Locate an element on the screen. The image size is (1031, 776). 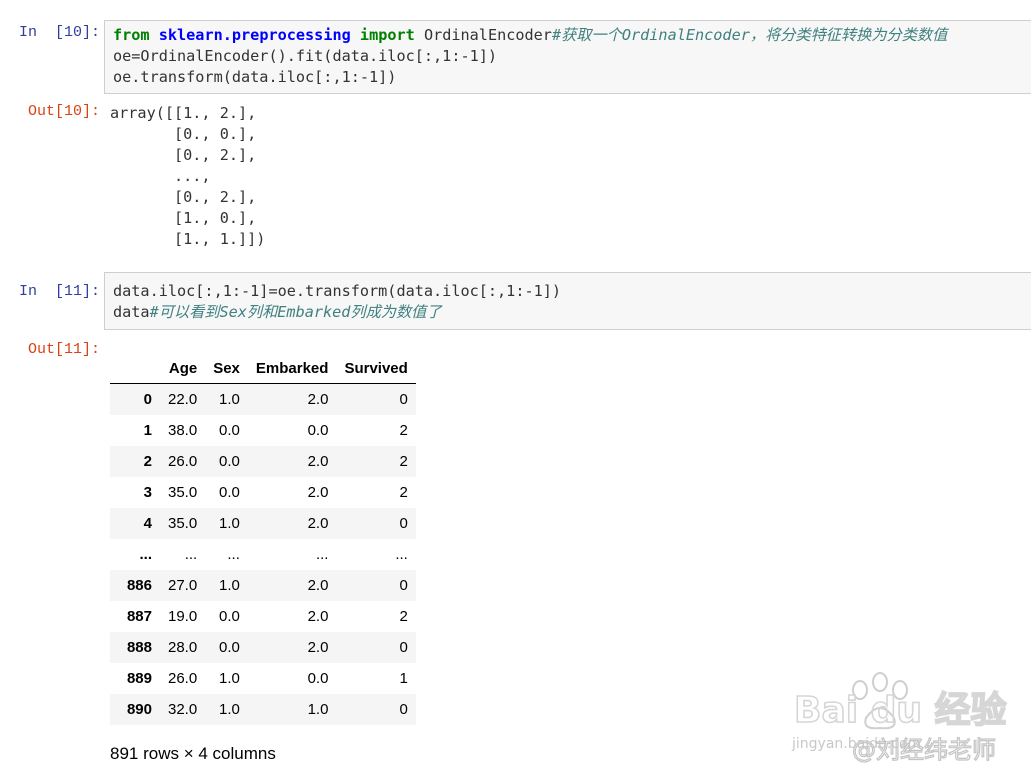
row-index: 3 is located at coordinates (147, 492).